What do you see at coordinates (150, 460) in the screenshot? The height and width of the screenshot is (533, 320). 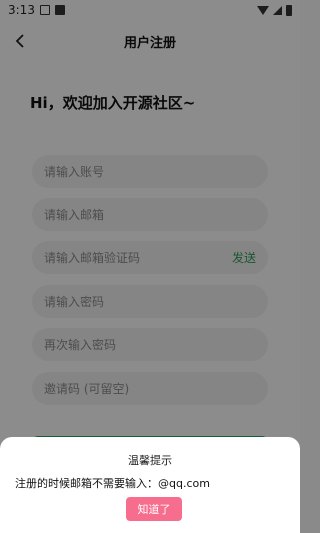 I see `dialog-title: 温馨提示` at bounding box center [150, 460].